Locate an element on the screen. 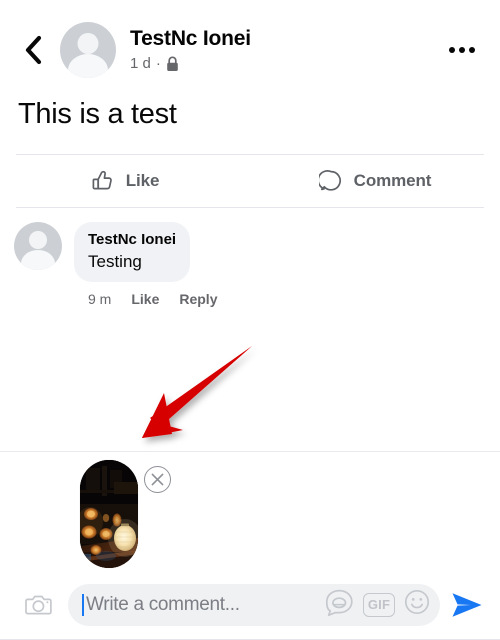 The height and width of the screenshot is (640, 500). attachment-thumbnail is located at coordinates (109, 514).